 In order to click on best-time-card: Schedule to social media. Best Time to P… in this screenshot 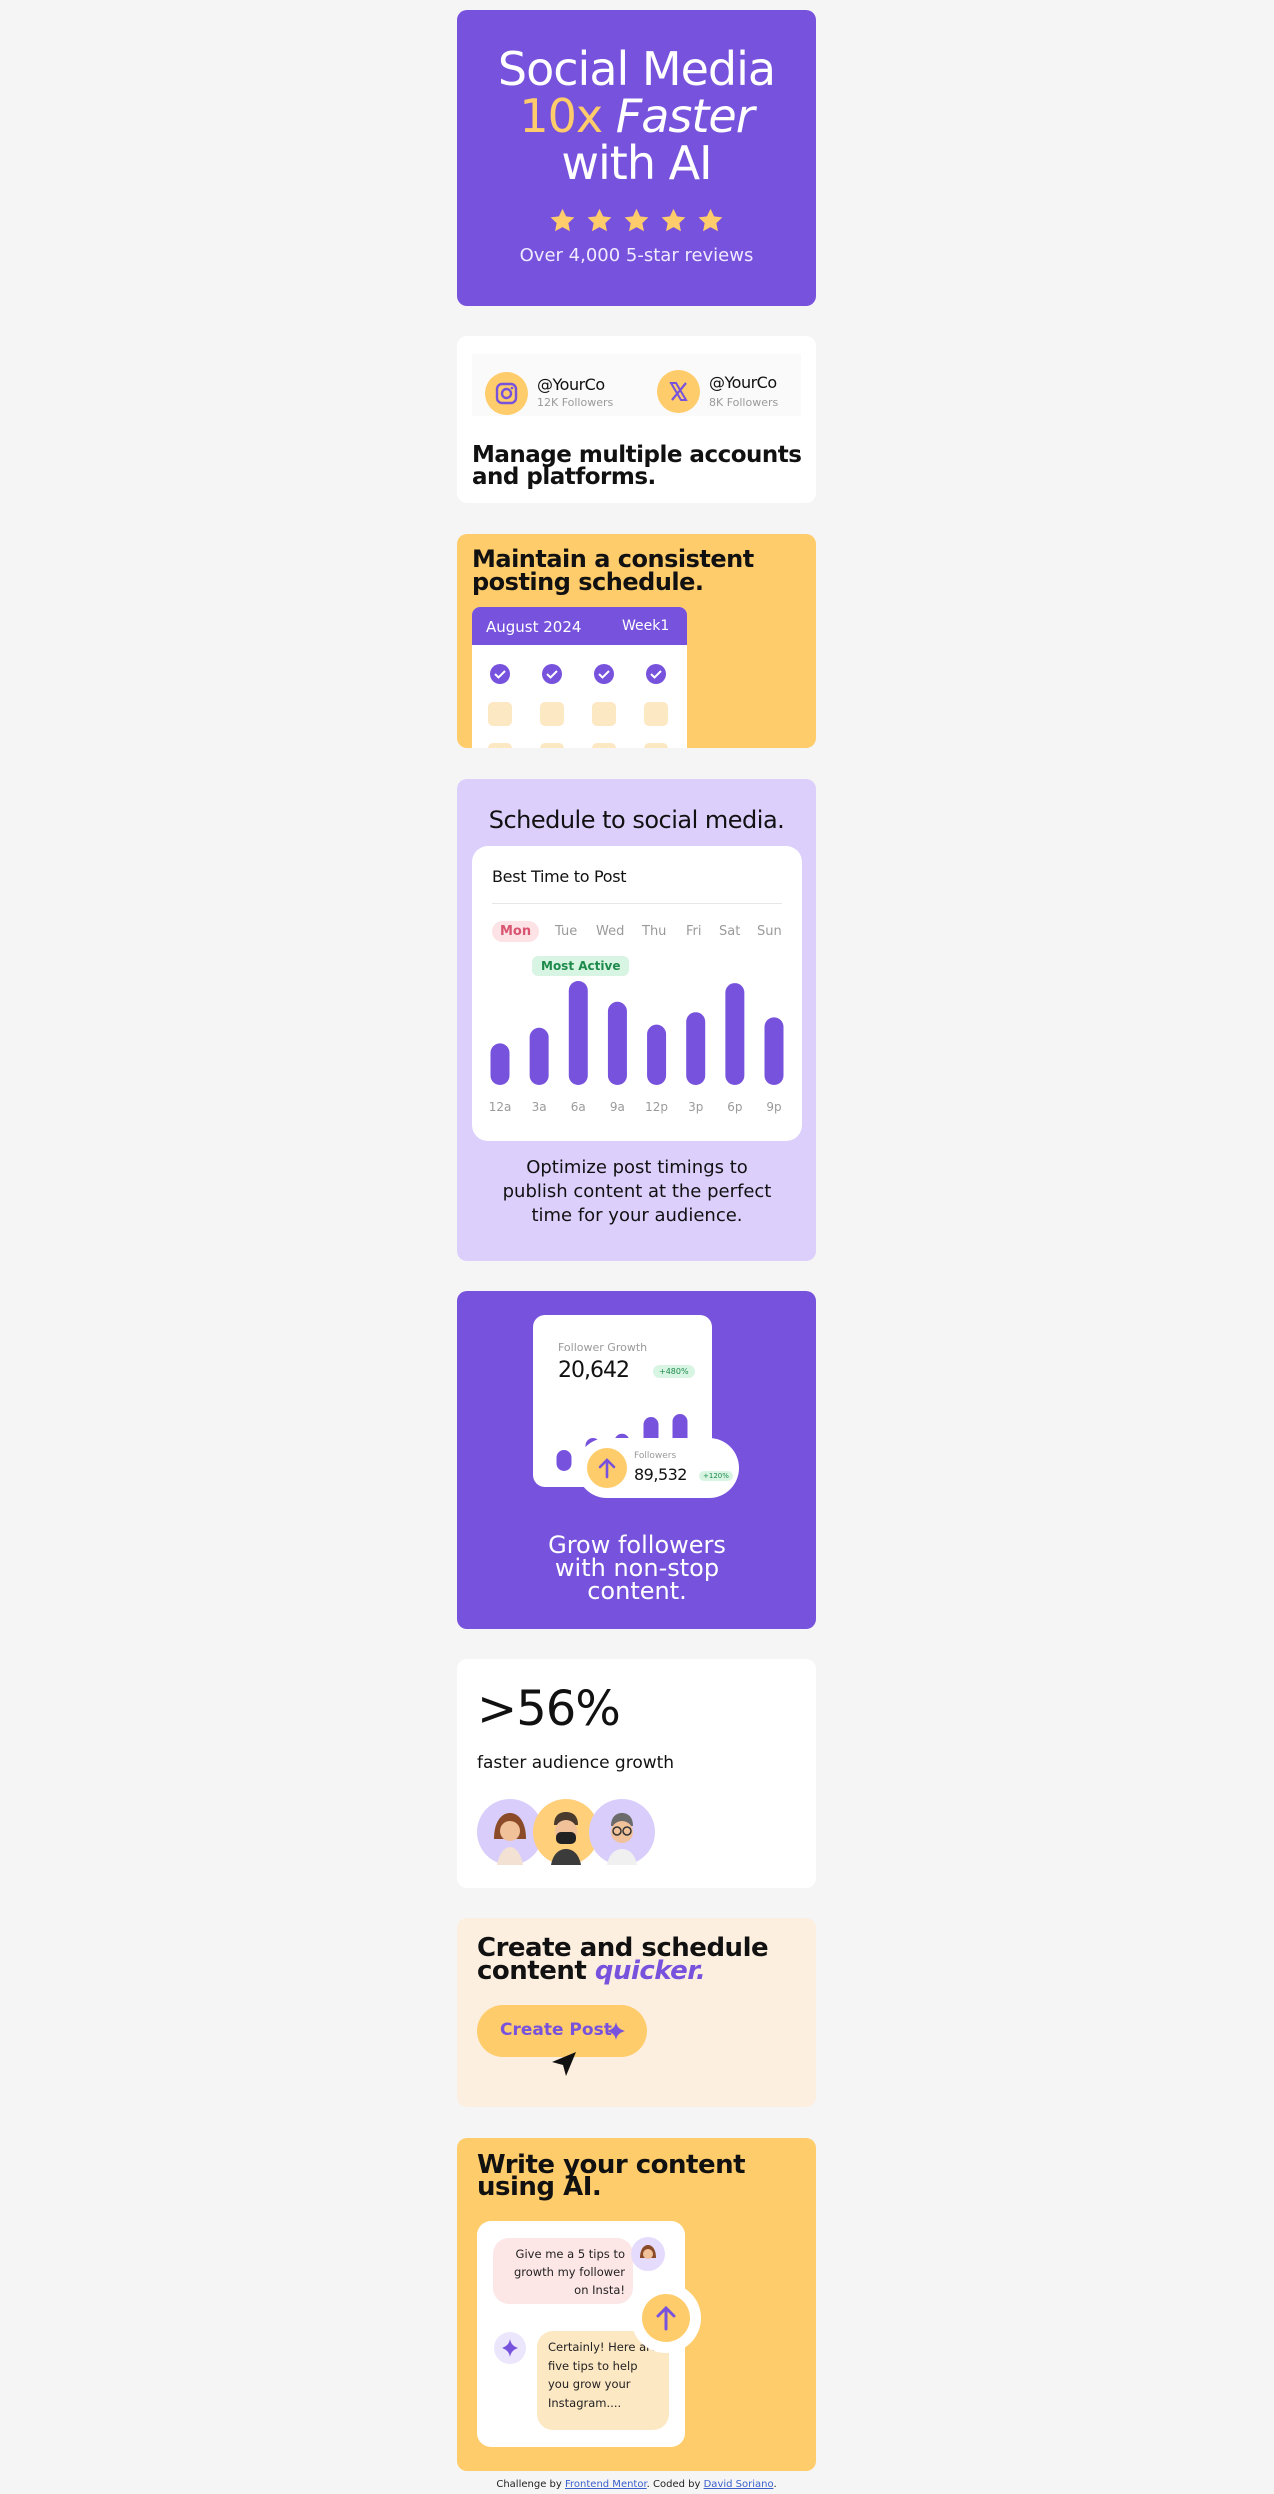, I will do `click(636, 1020)`.